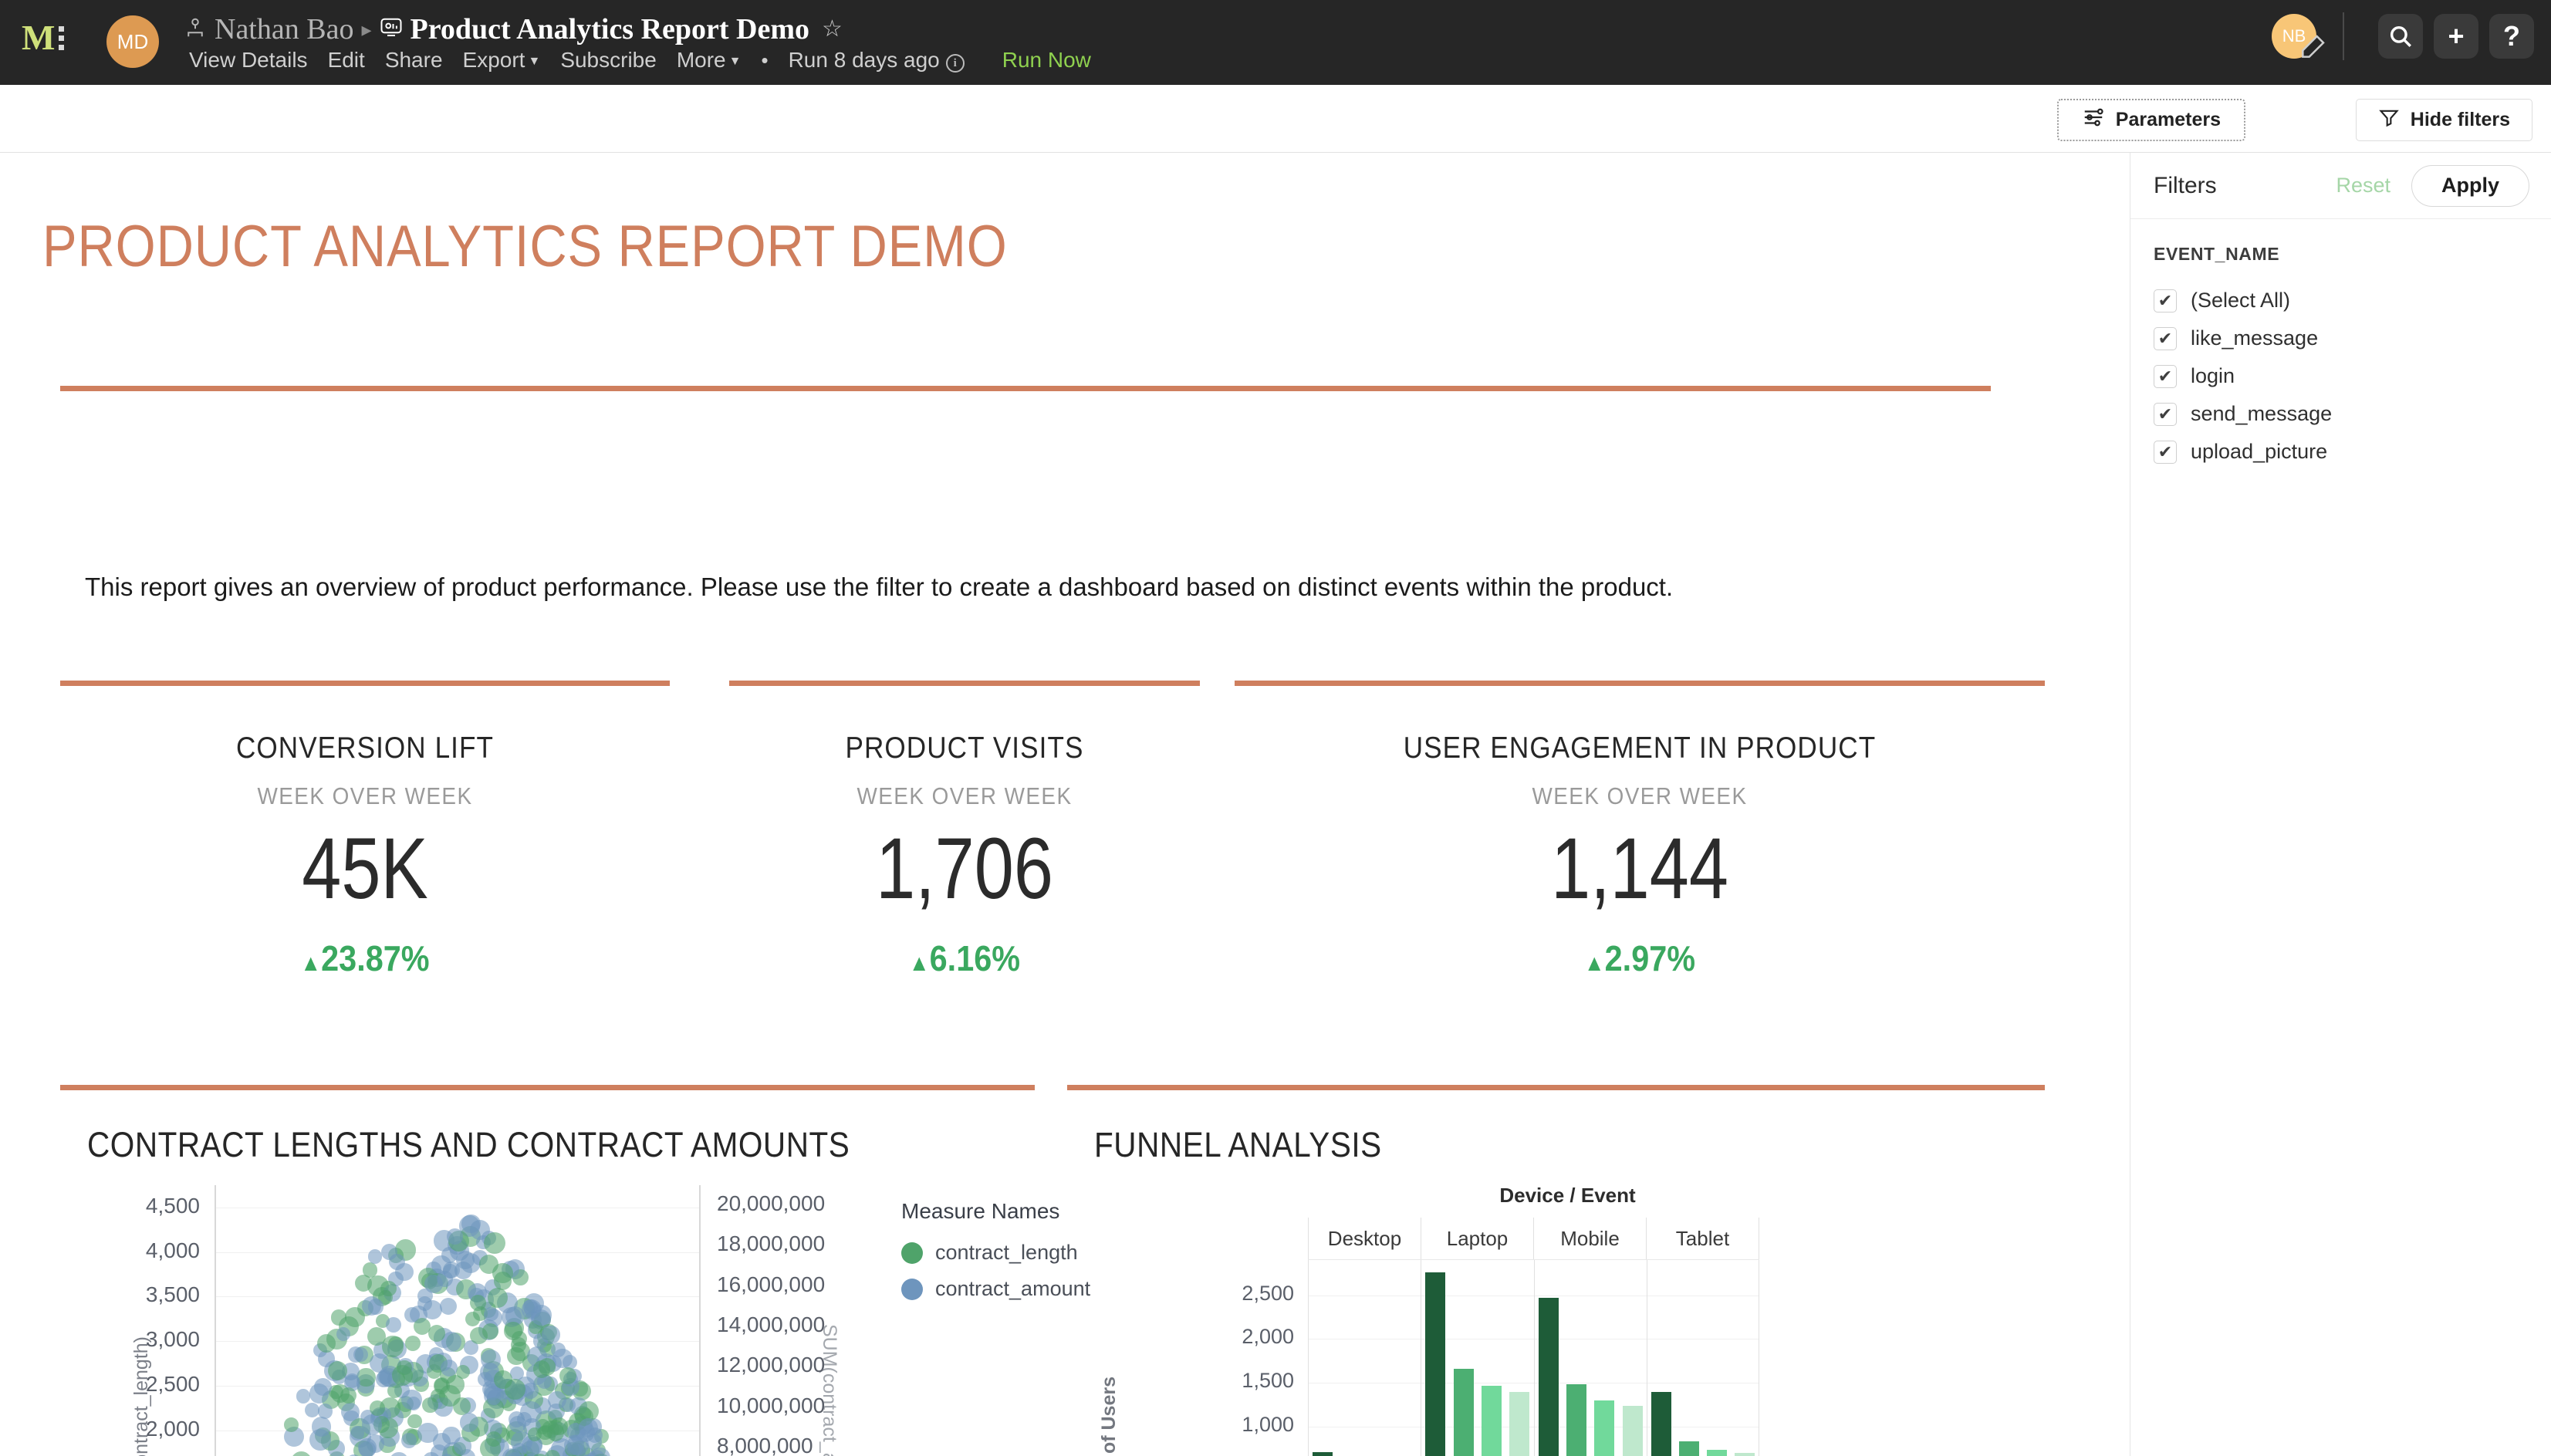 Image resolution: width=2551 pixels, height=1456 pixels. What do you see at coordinates (2341, 452) in the screenshot?
I see `filter-item-upload-picture: ✔ upload_picture` at bounding box center [2341, 452].